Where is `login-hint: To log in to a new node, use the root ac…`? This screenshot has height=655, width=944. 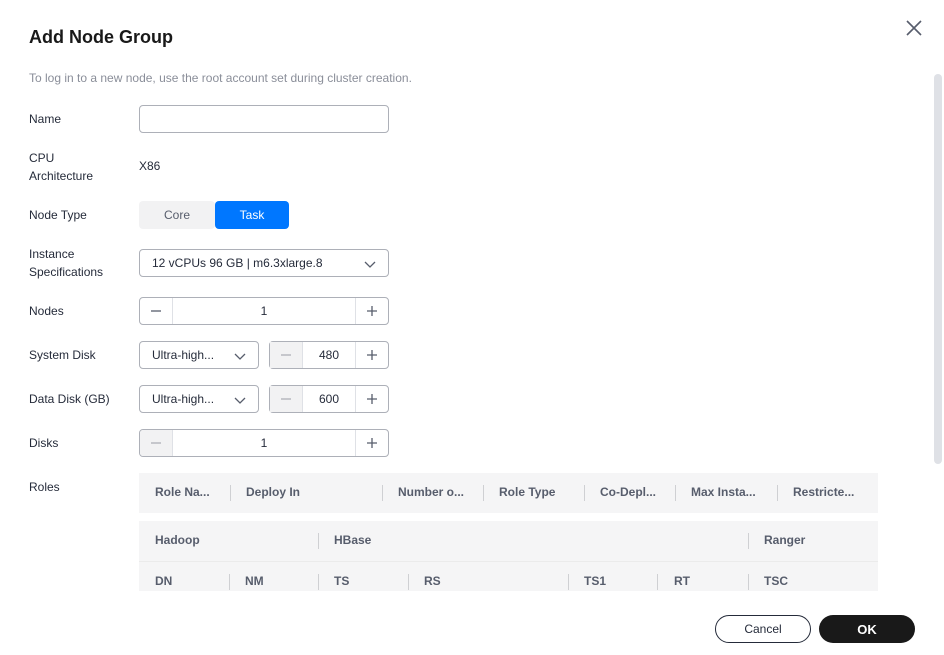 login-hint: To log in to a new node, use the root ac… is located at coordinates (220, 78).